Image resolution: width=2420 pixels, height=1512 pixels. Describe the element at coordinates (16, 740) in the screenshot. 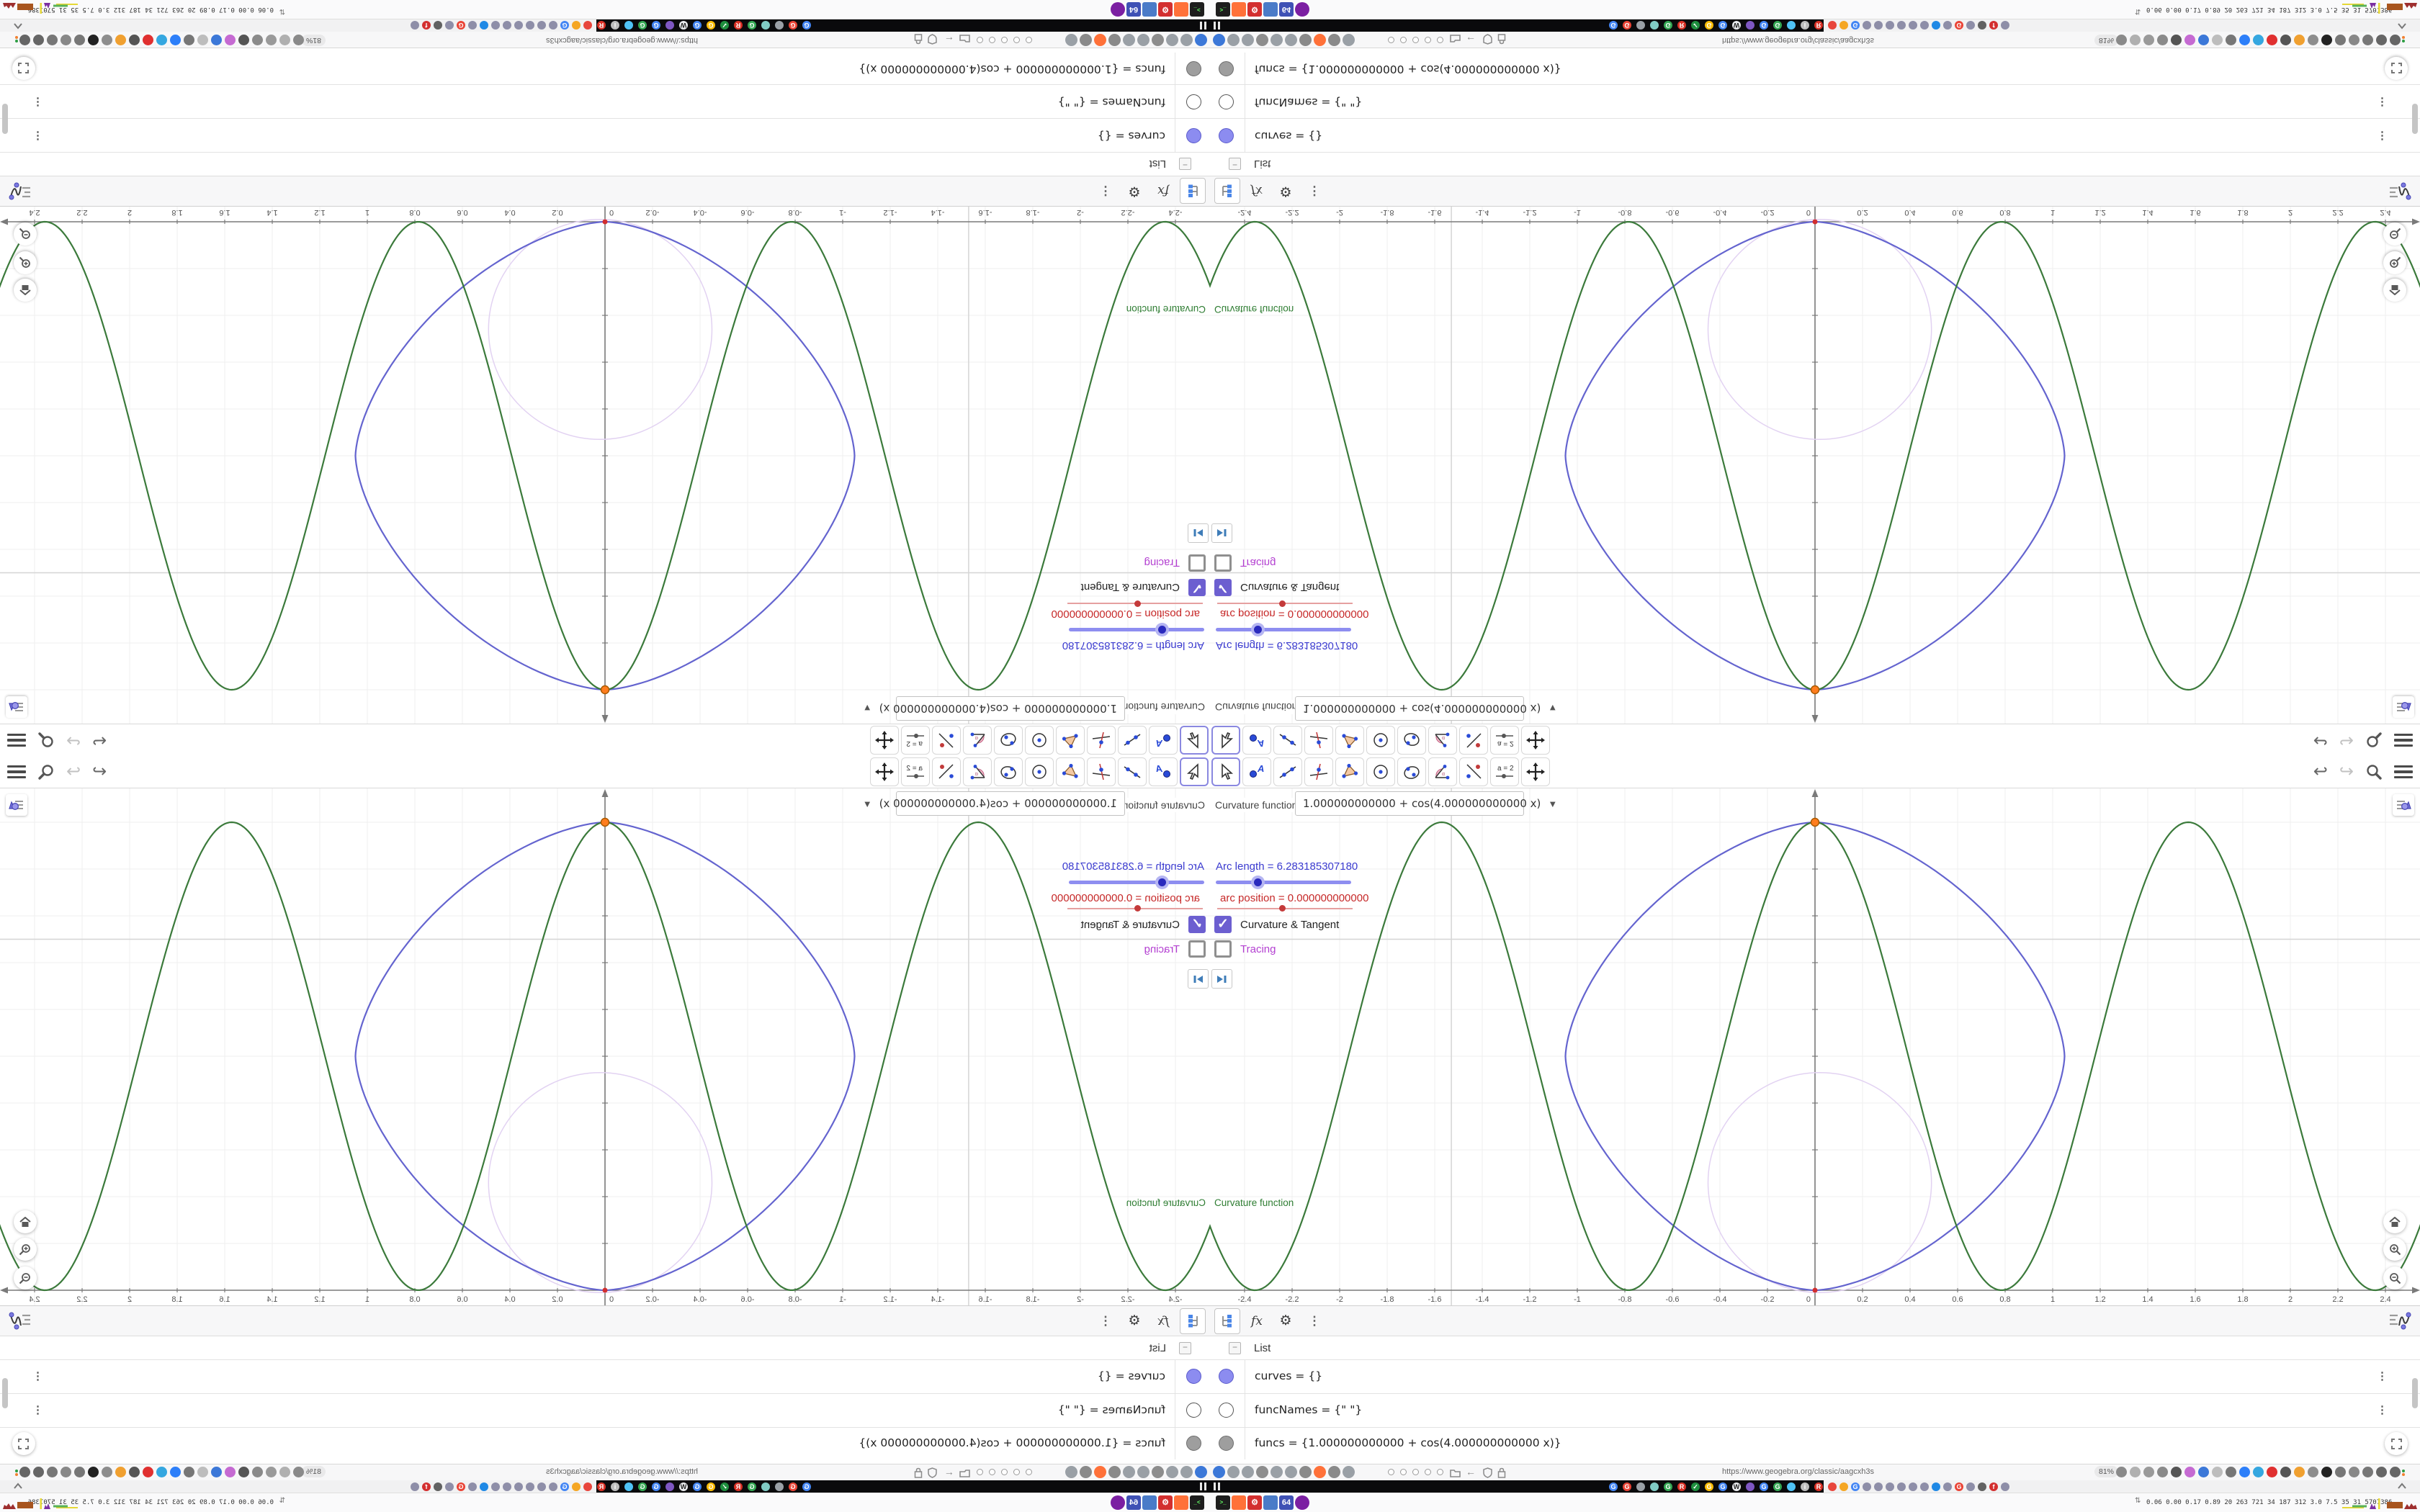

I see `hamburger-menu-icon` at that location.